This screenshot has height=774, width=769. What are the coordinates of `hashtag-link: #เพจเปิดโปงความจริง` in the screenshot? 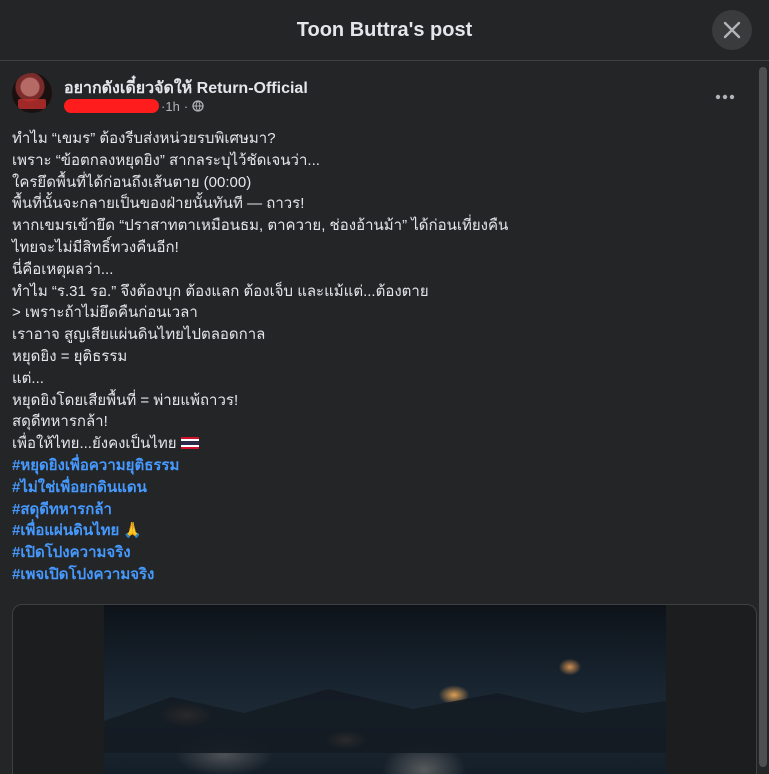 It's located at (377, 575).